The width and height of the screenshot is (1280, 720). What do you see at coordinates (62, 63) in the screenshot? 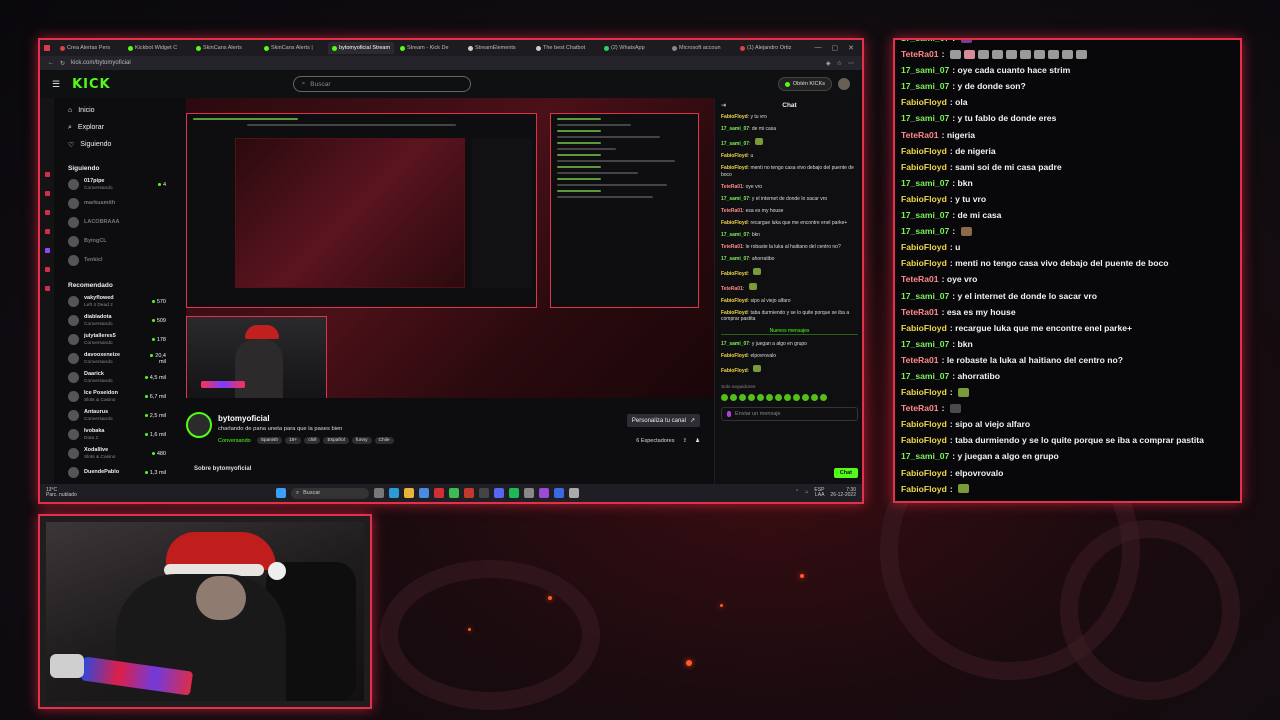
I see `reload-icon: ↻` at bounding box center [62, 63].